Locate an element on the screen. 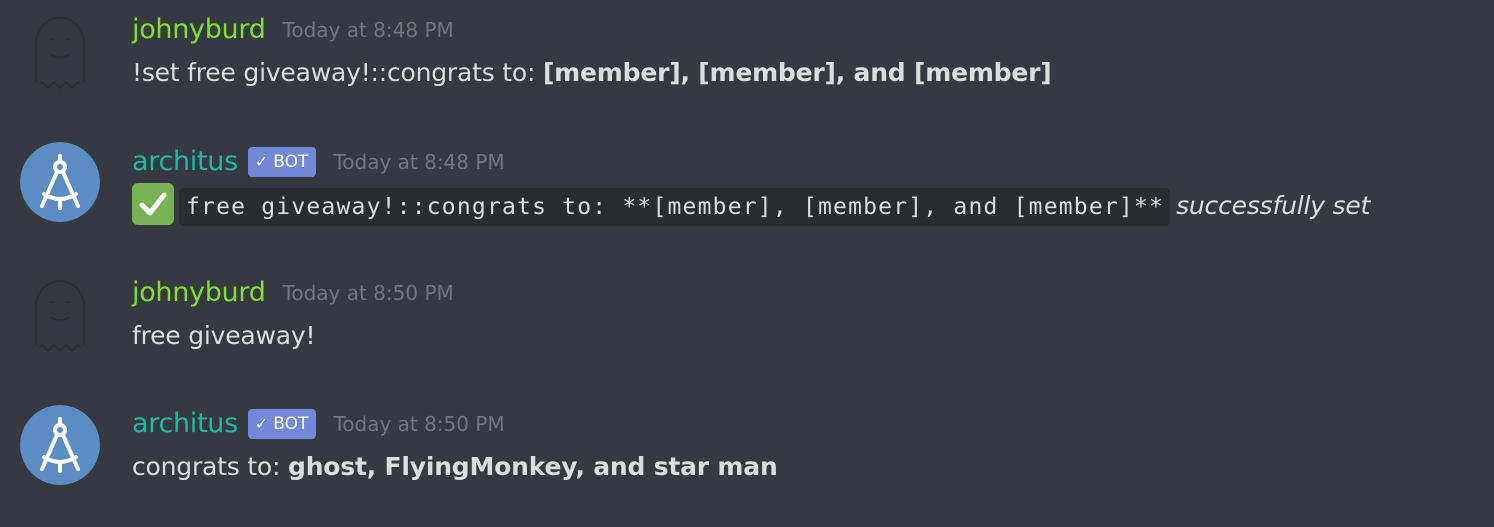 The image size is (1494, 527). message-header: architus ✓ BOT Today at 8:48 PM is located at coordinates (318, 162).